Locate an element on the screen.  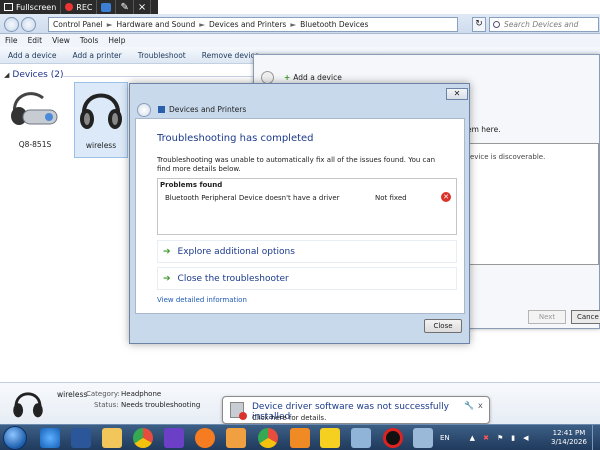
dialog-close-button: ✕ is located at coordinates (457, 94).